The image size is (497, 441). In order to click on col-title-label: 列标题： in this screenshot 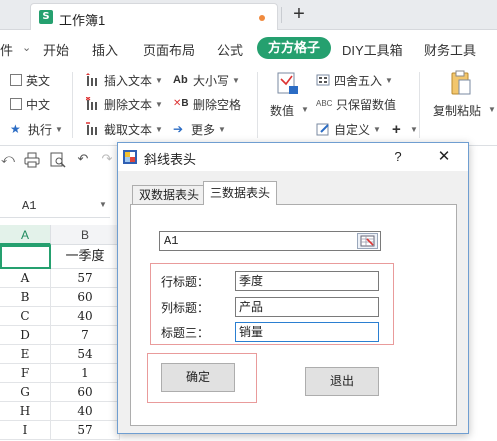, I will do `click(185, 308)`.